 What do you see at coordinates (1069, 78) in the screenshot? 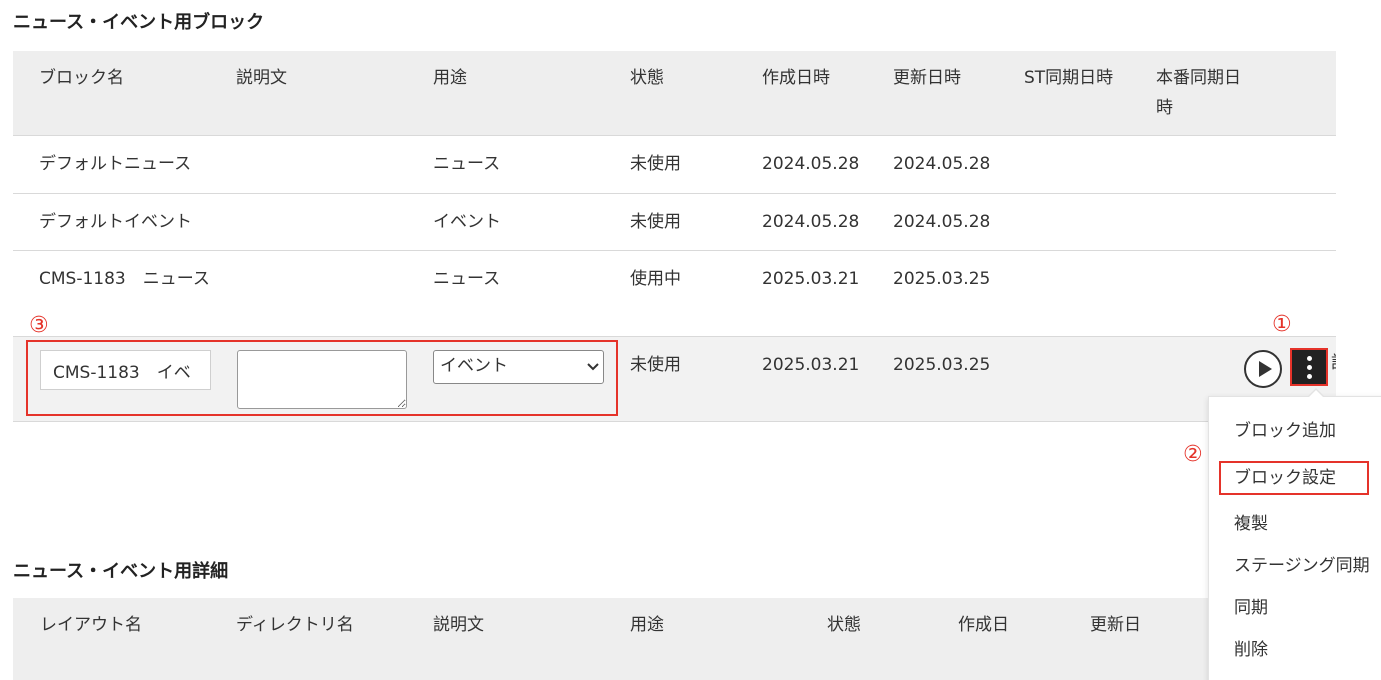
I see `col-st-sync: ST同期日時` at bounding box center [1069, 78].